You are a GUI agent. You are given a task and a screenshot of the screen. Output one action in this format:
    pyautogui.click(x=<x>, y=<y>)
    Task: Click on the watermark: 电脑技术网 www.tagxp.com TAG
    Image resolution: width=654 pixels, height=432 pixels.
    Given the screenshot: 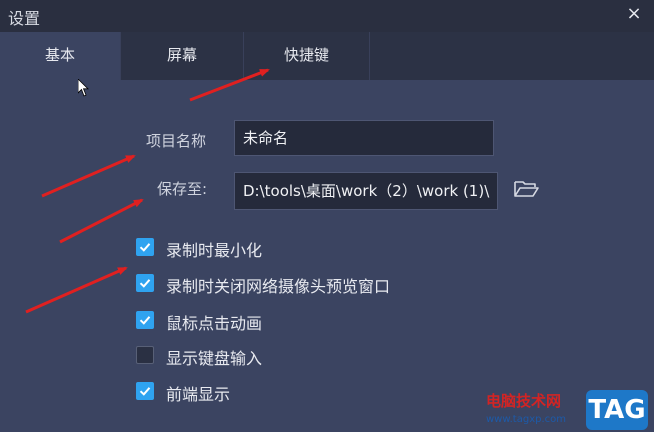 What is the action you would take?
    pyautogui.click(x=568, y=410)
    